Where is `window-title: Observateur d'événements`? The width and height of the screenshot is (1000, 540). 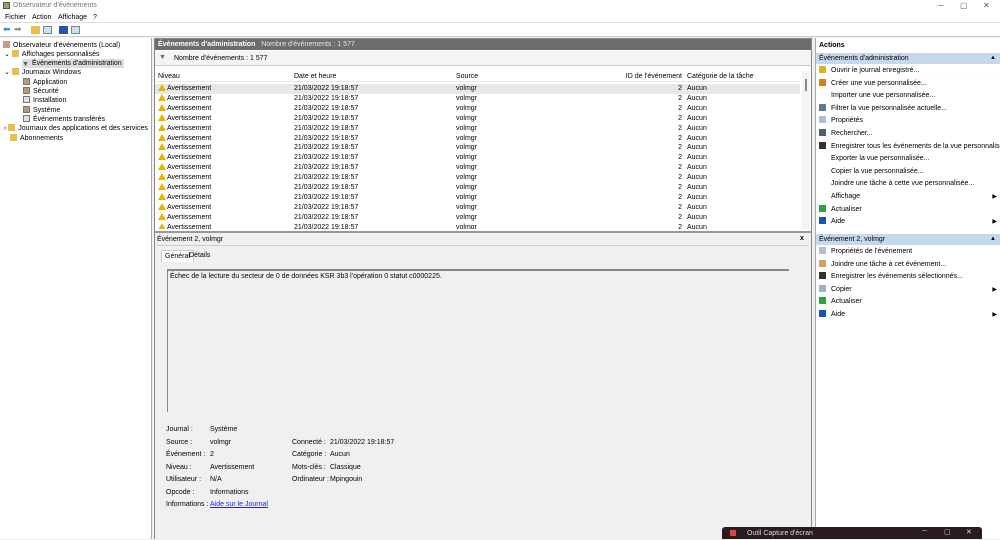 window-title: Observateur d'événements is located at coordinates (55, 5).